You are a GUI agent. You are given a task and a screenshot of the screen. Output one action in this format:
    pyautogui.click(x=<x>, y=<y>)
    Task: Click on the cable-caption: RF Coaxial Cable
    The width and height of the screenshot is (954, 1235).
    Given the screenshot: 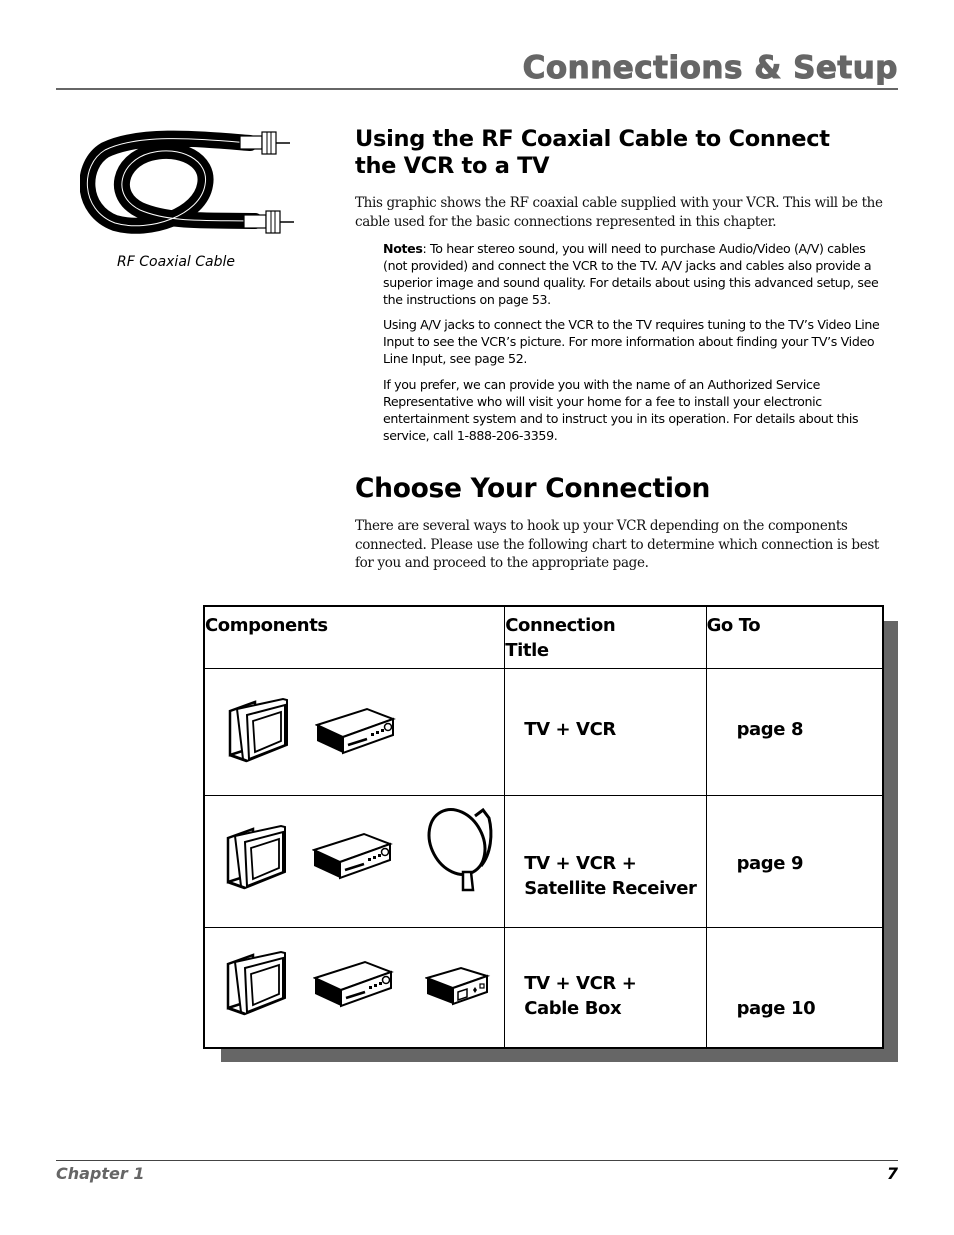 What is the action you would take?
    pyautogui.click(x=176, y=262)
    